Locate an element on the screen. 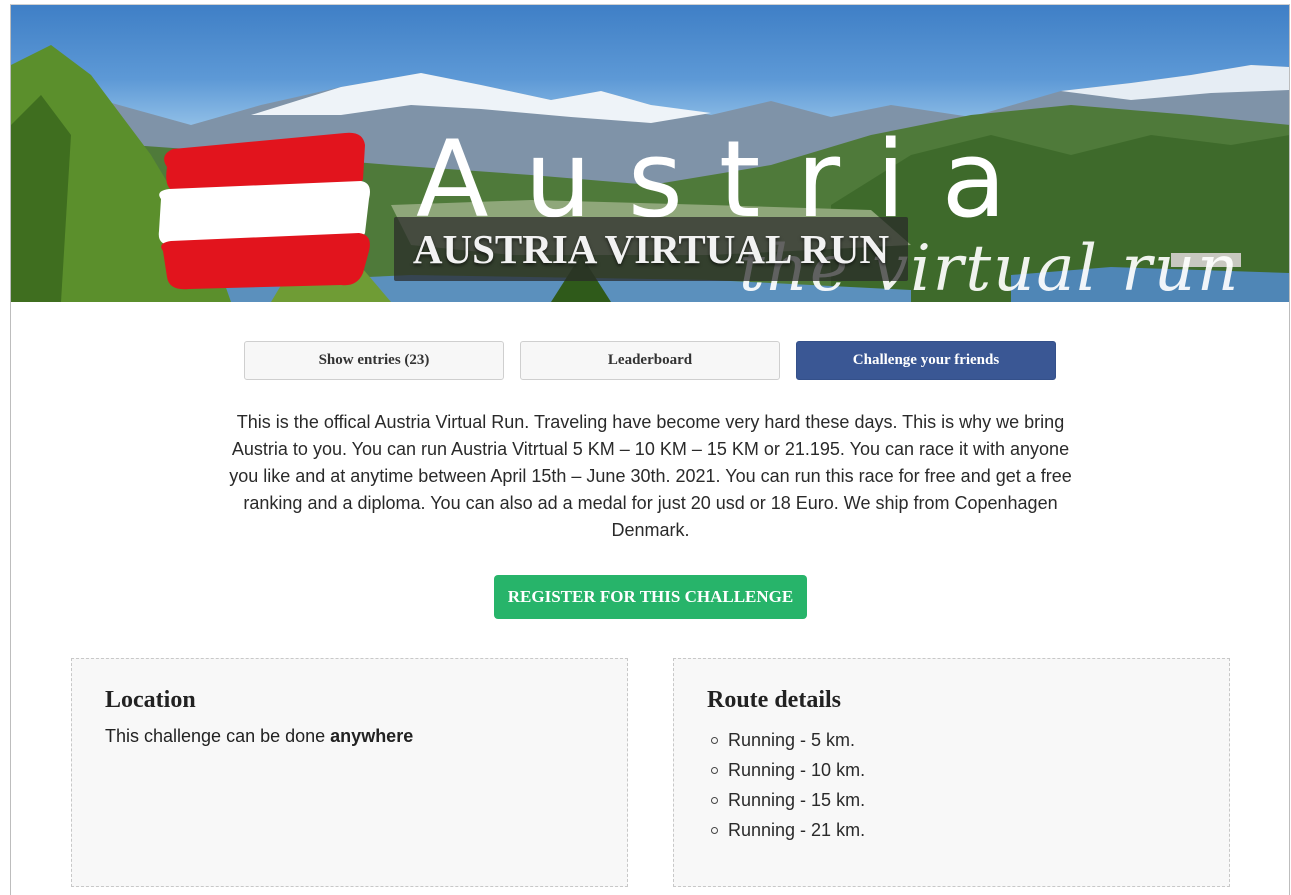 This screenshot has height=895, width=1291. route-item: Running - 10 km. is located at coordinates (787, 770).